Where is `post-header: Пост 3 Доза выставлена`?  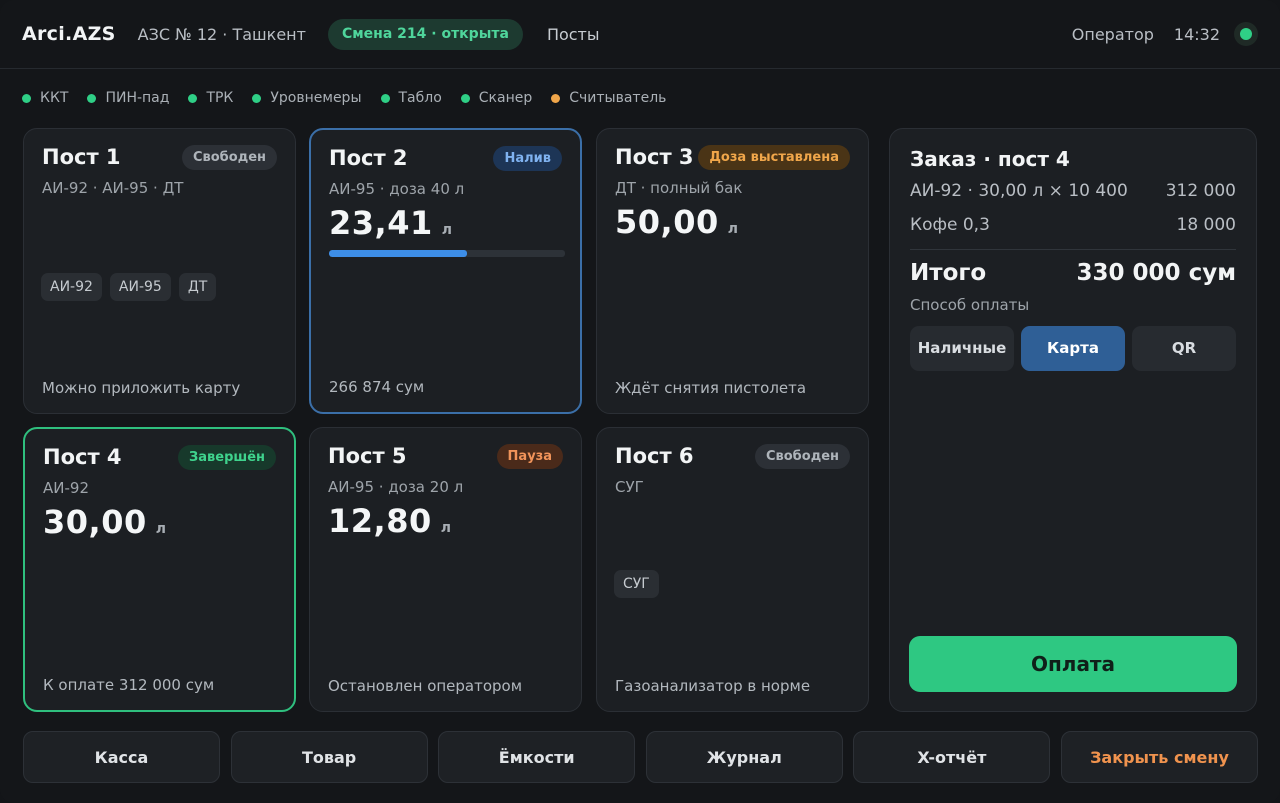
post-header: Пост 3 Доза выставлена is located at coordinates (732, 157).